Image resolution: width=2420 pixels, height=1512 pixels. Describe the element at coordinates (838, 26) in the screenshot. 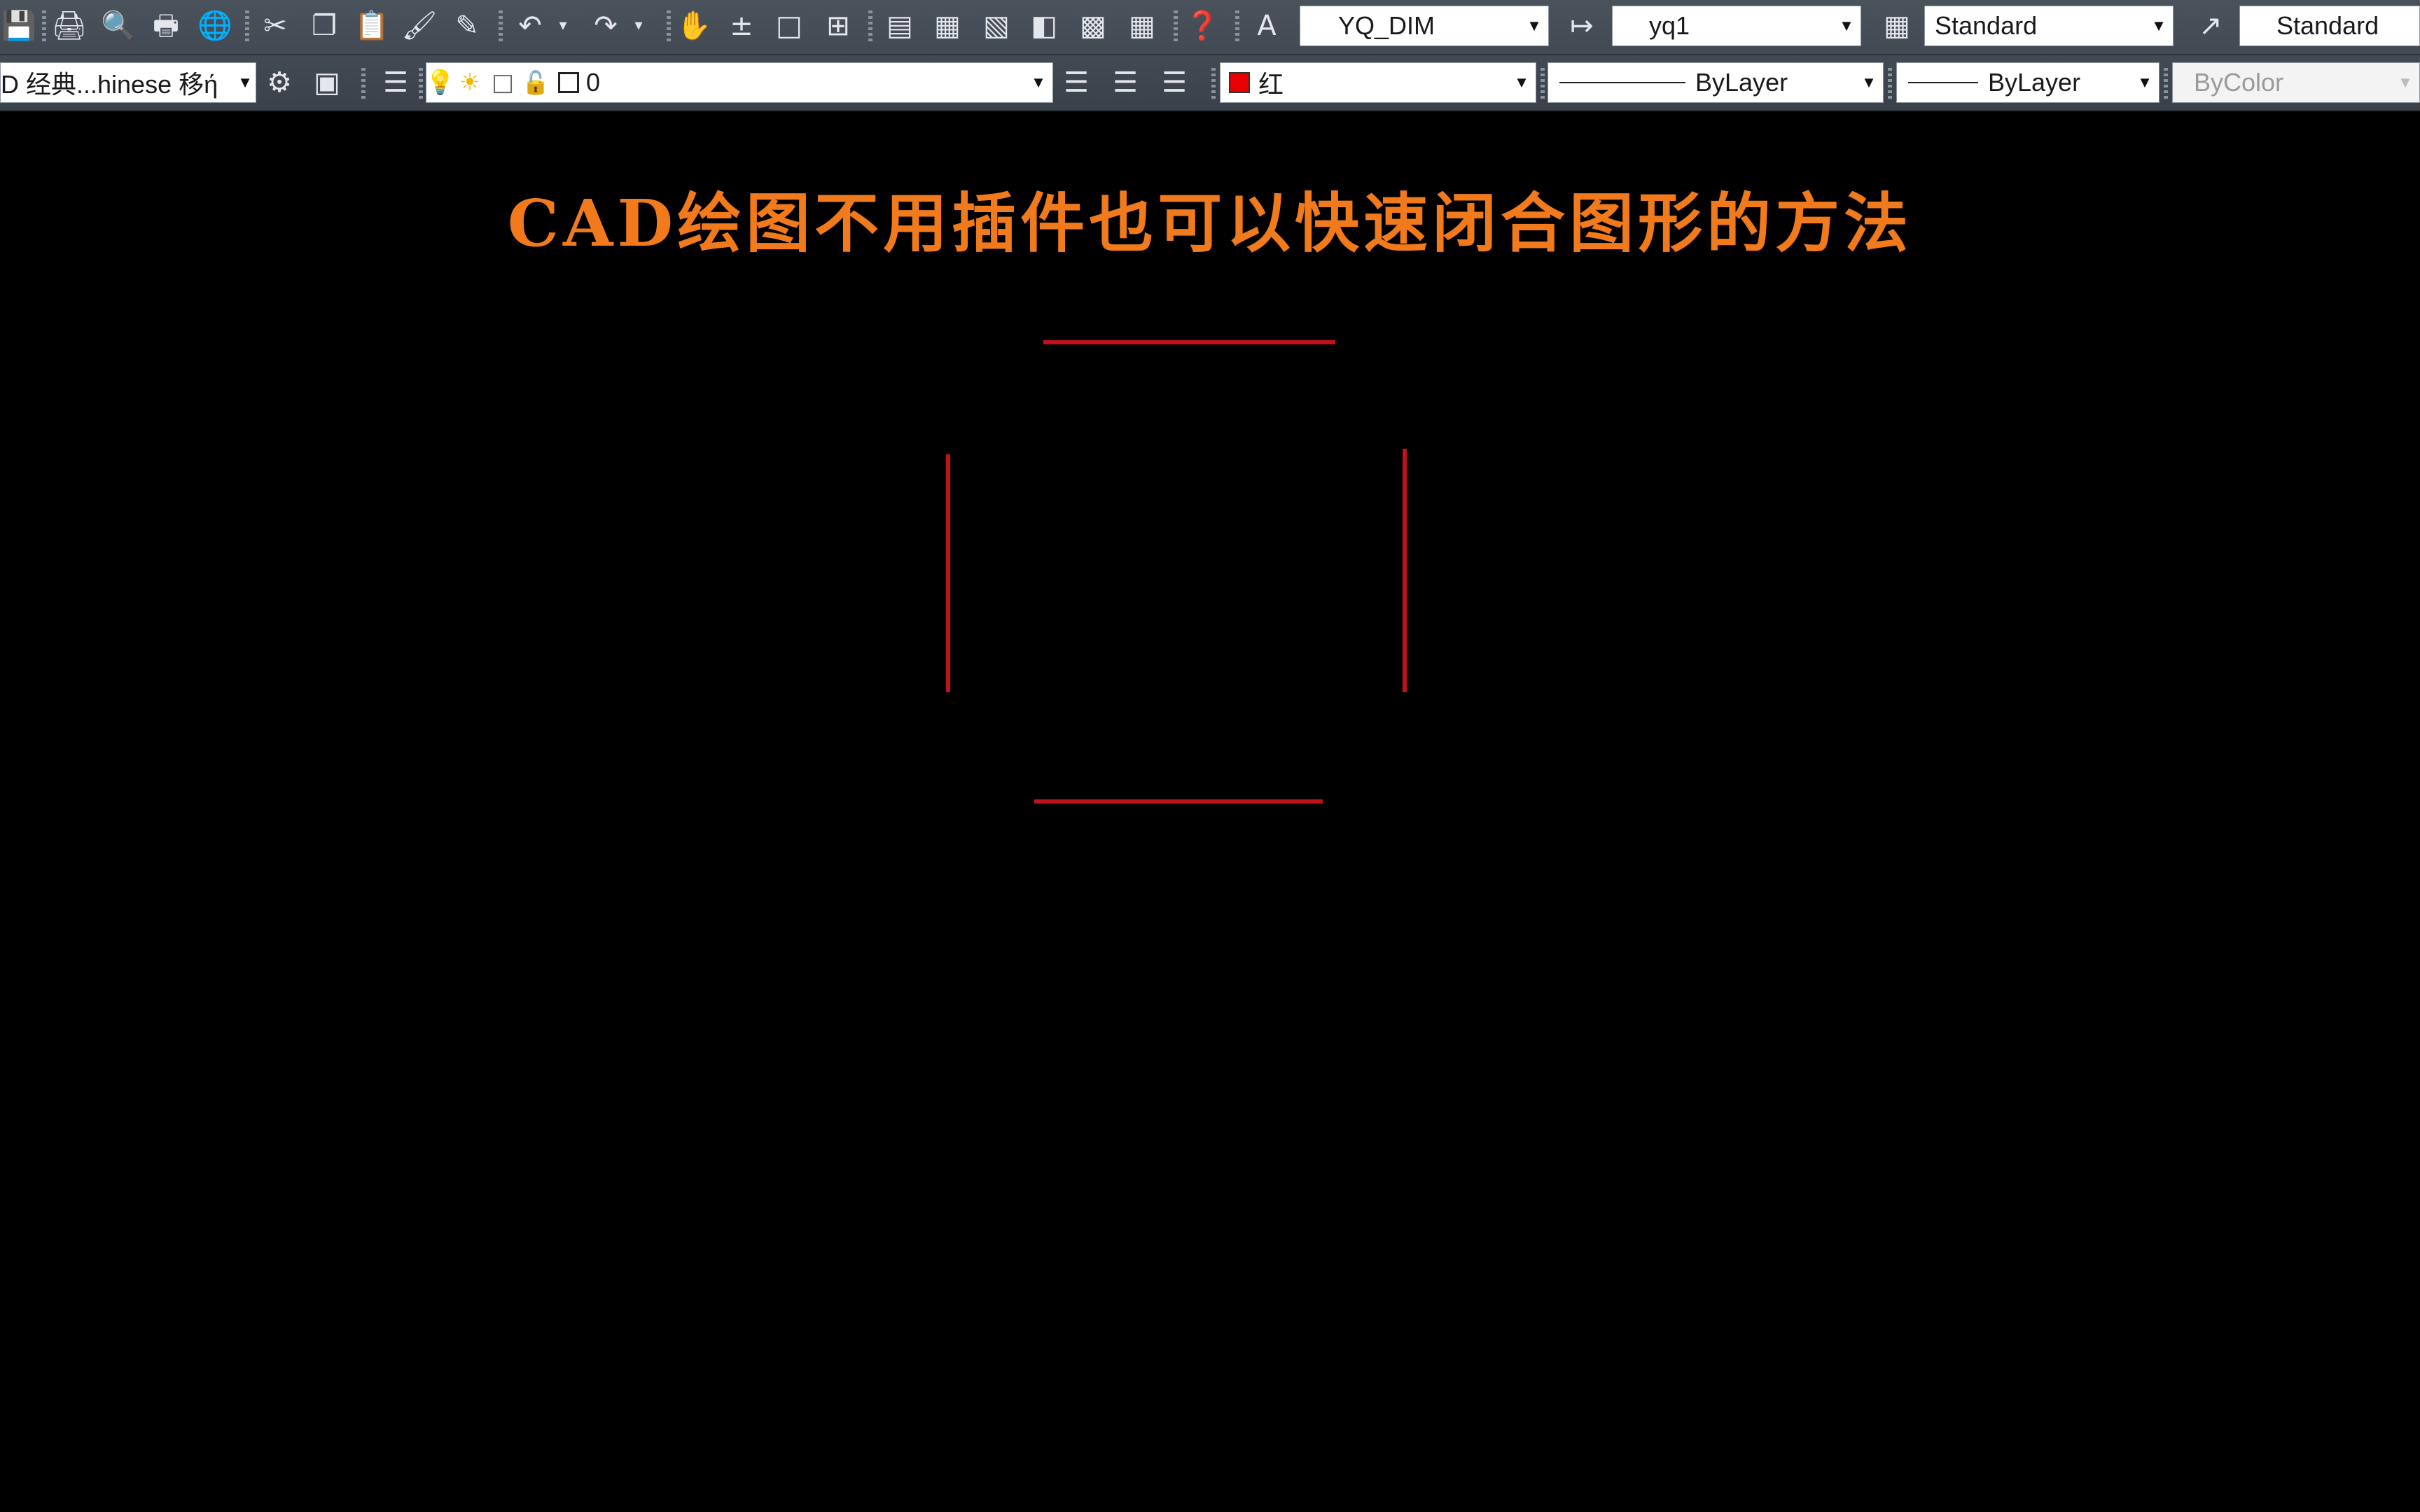

I see `zoom-previous-icon: ⊞` at that location.